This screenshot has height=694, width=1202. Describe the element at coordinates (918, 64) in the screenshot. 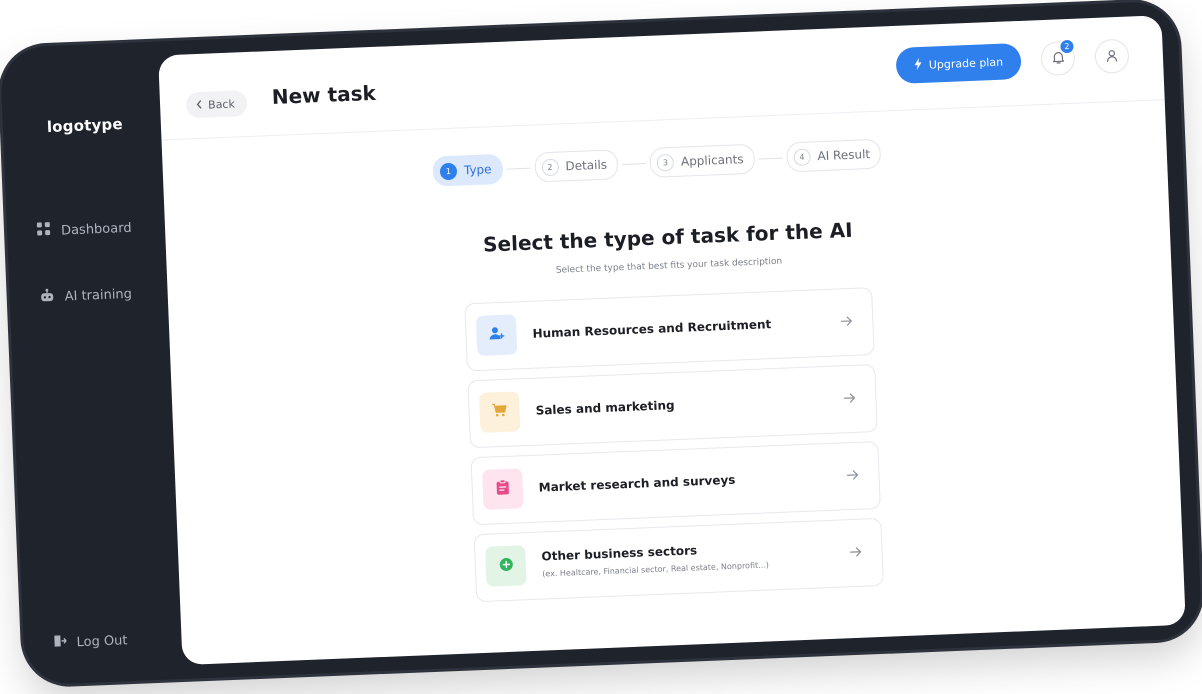

I see `lightning-icon` at that location.